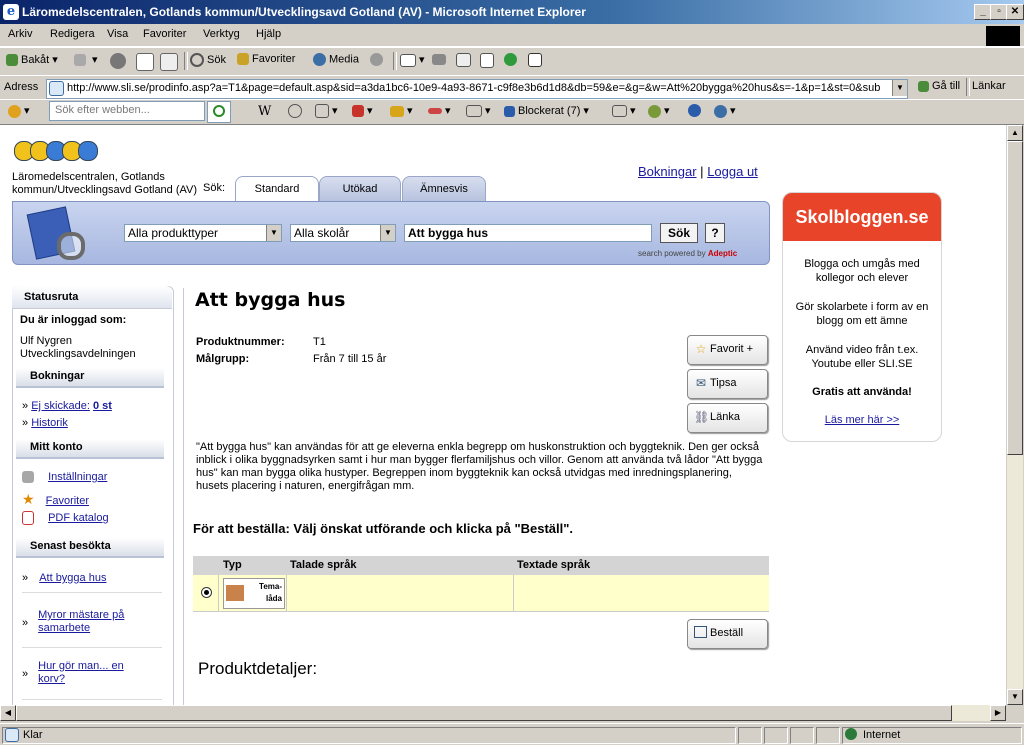 The height and width of the screenshot is (745, 1024). Describe the element at coordinates (268, 34) in the screenshot. I see `menu-hjalp: Hjälp` at that location.